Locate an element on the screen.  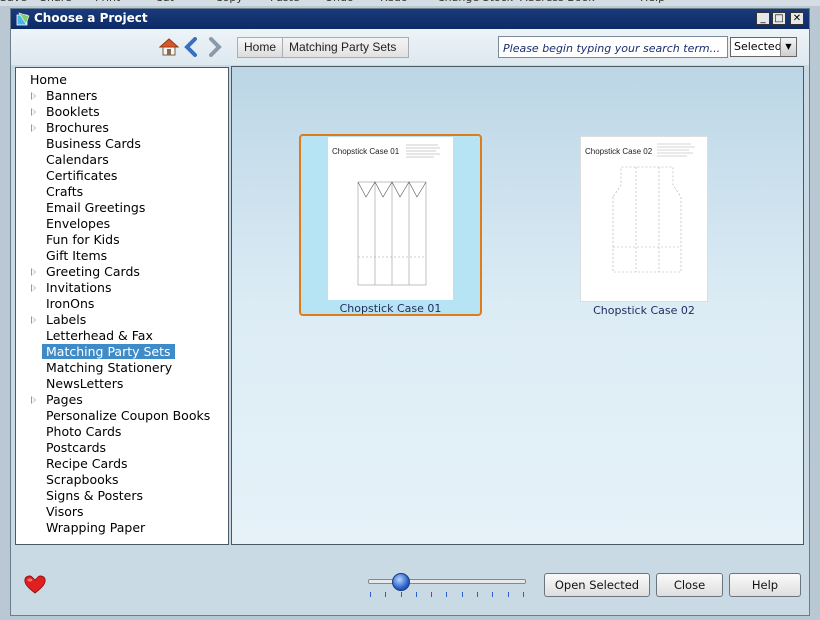
menubar-item: Change Stock is located at coordinates (475, 2).